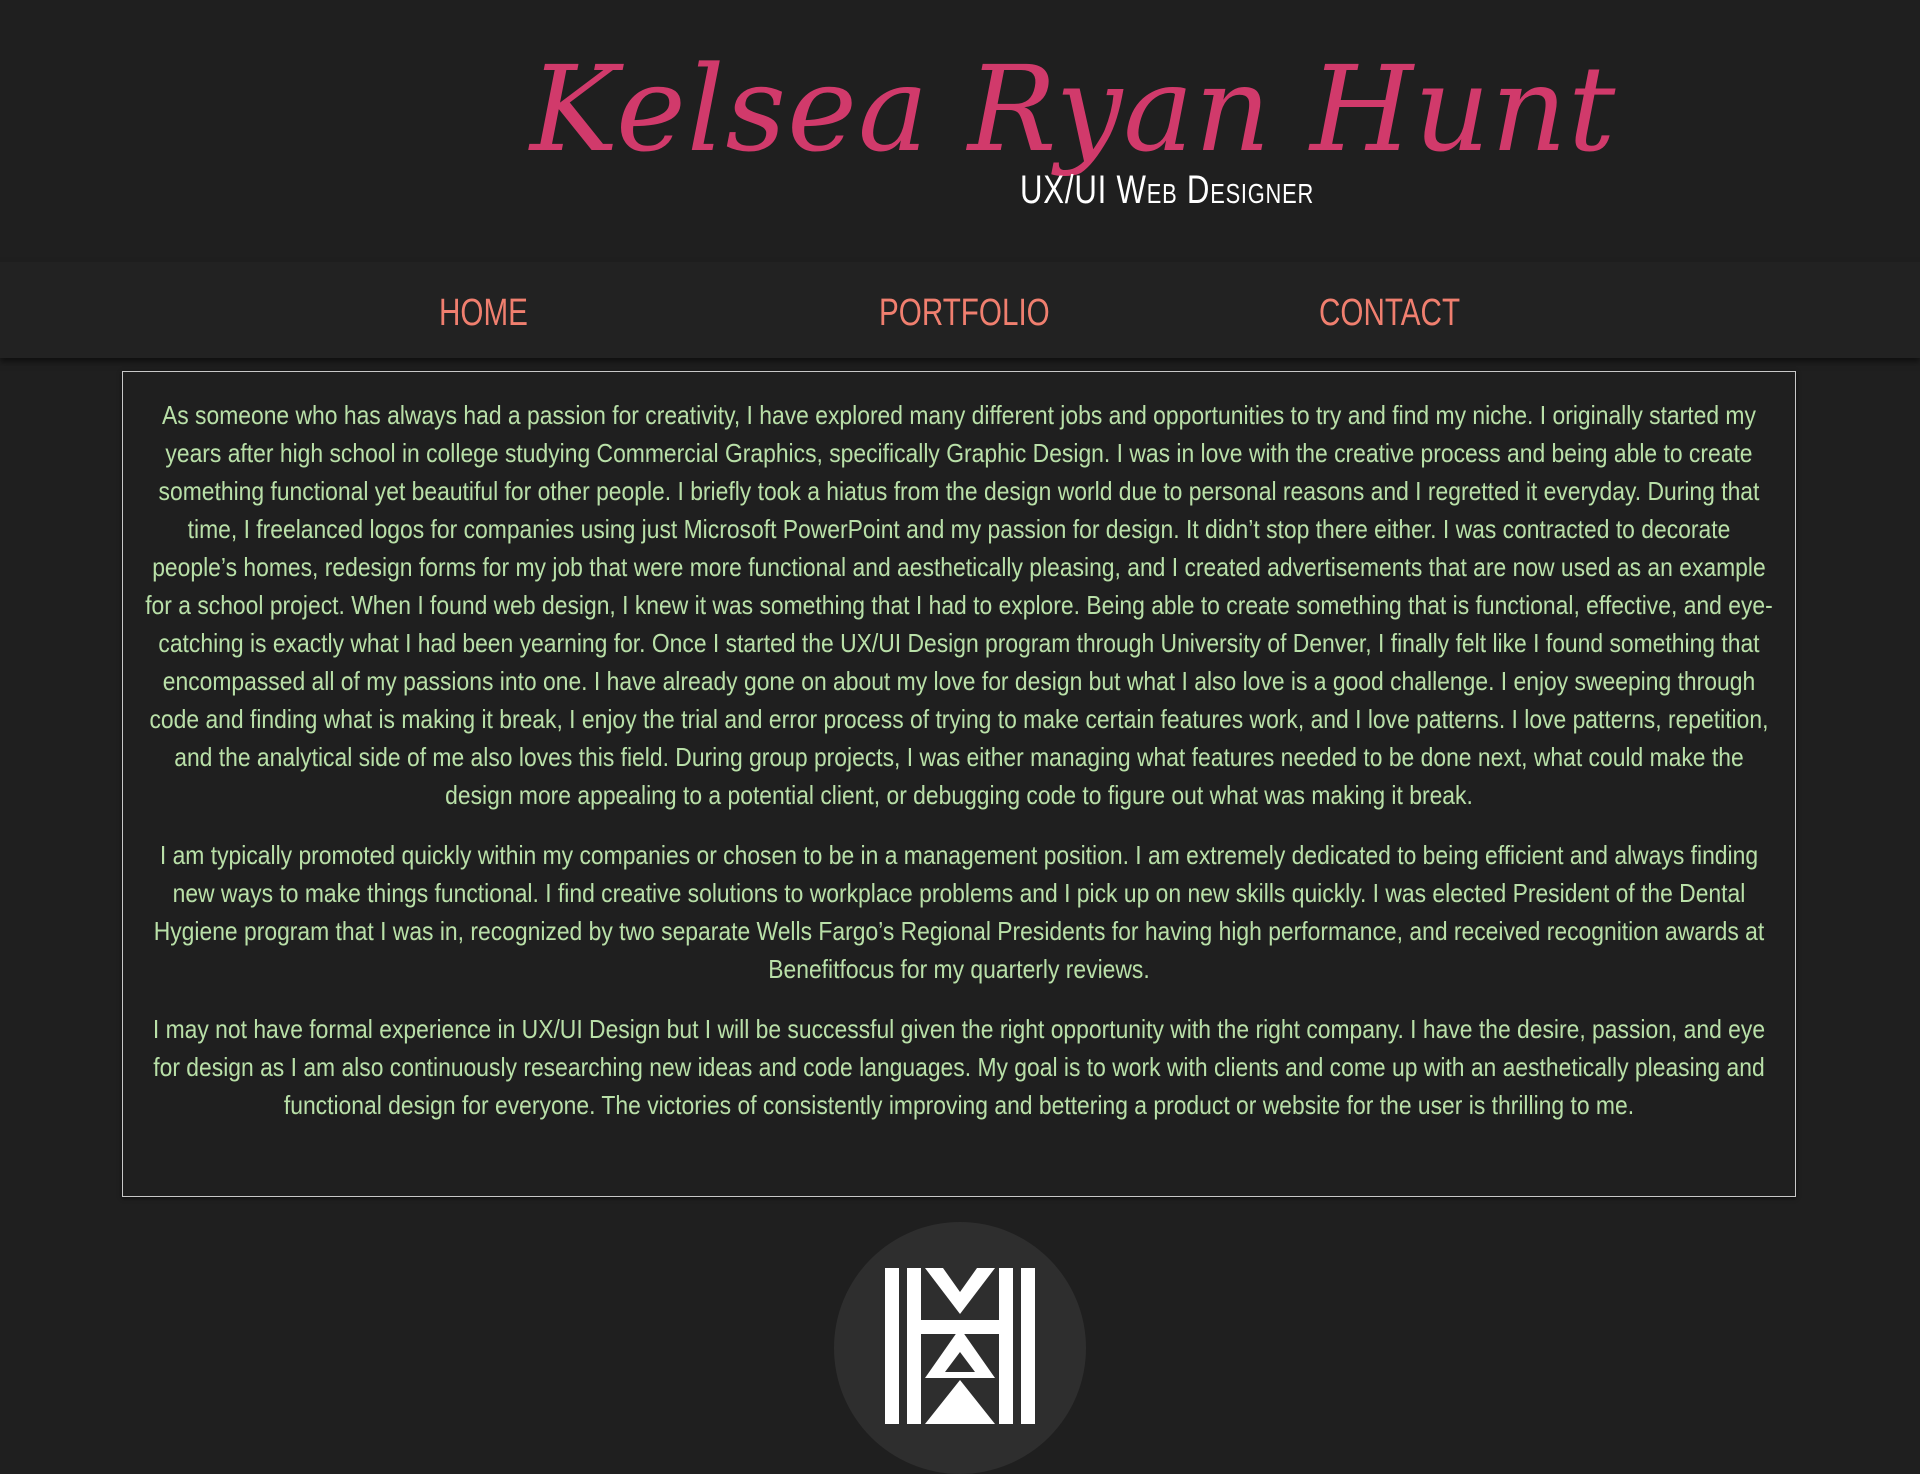  I want to click on nav-portfolio-link: PORTFOLIO, so click(964, 313).